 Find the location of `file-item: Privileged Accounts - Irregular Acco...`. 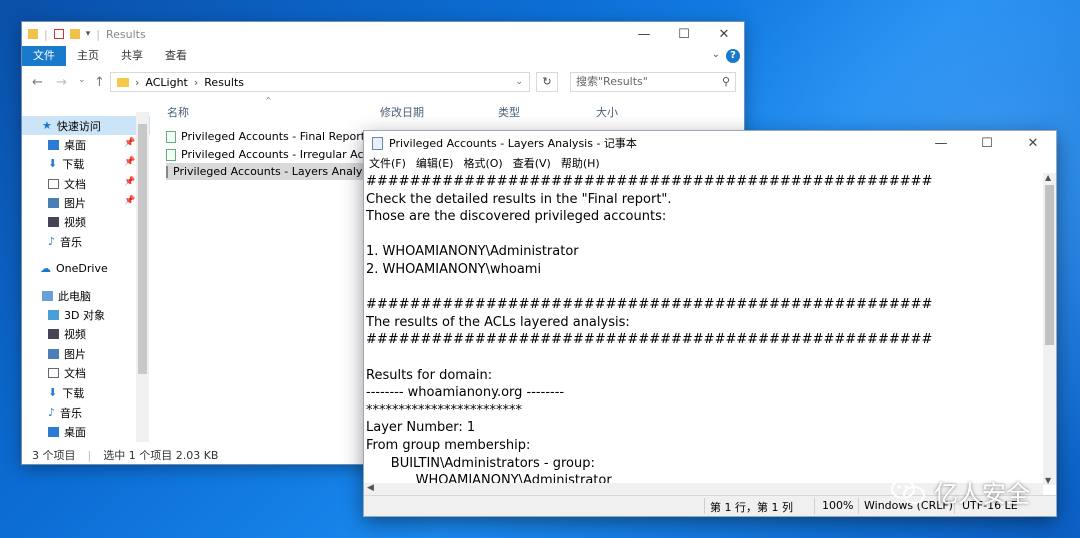

file-item: Privileged Accounts - Irregular Acco... is located at coordinates (276, 154).